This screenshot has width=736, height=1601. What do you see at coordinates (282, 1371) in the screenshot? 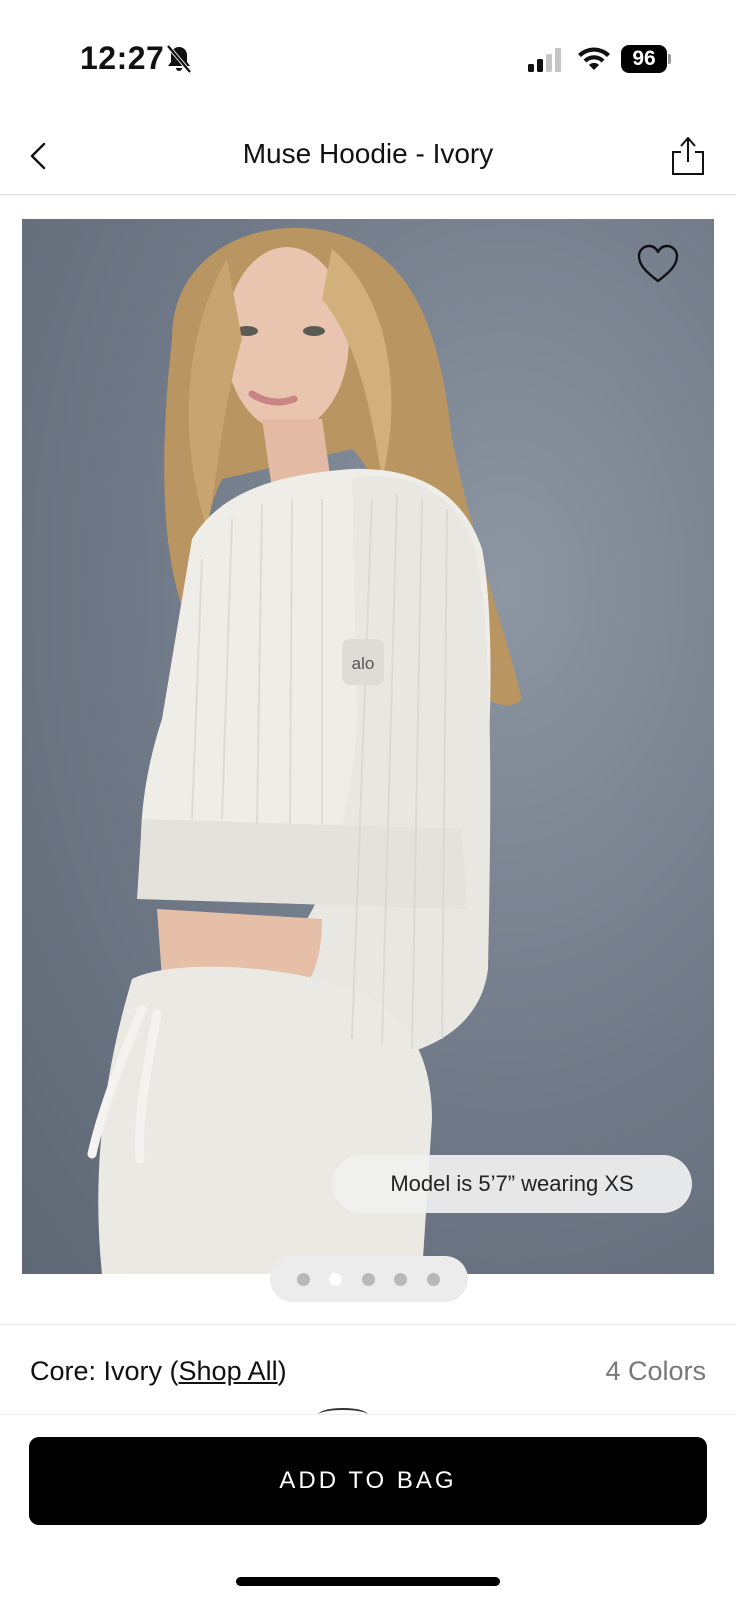
I see `color-suffix: )` at bounding box center [282, 1371].